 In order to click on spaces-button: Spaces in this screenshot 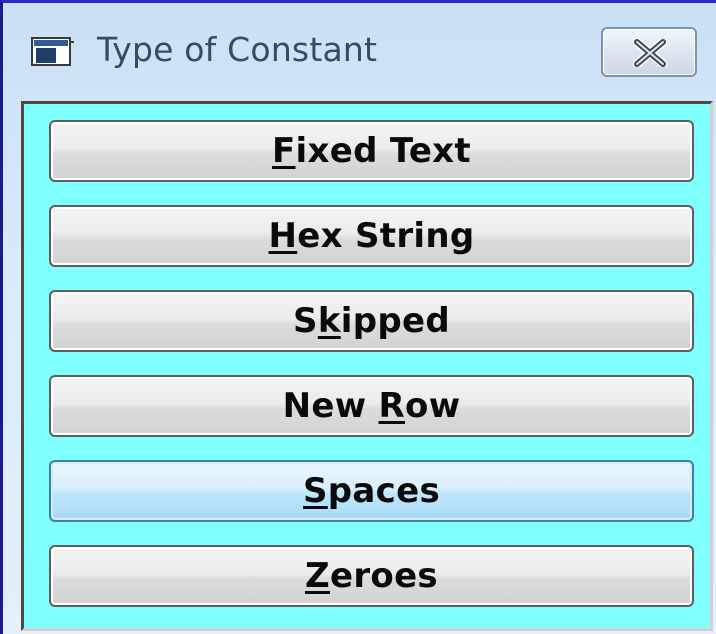, I will do `click(371, 491)`.